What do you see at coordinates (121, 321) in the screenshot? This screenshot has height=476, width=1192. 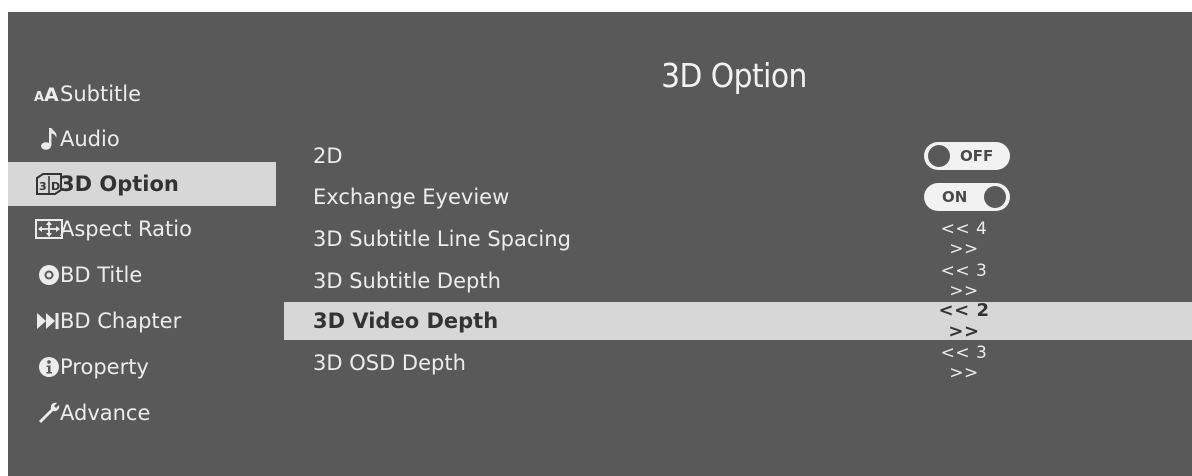 I see `sidebar-item-label: BD Chapter` at bounding box center [121, 321].